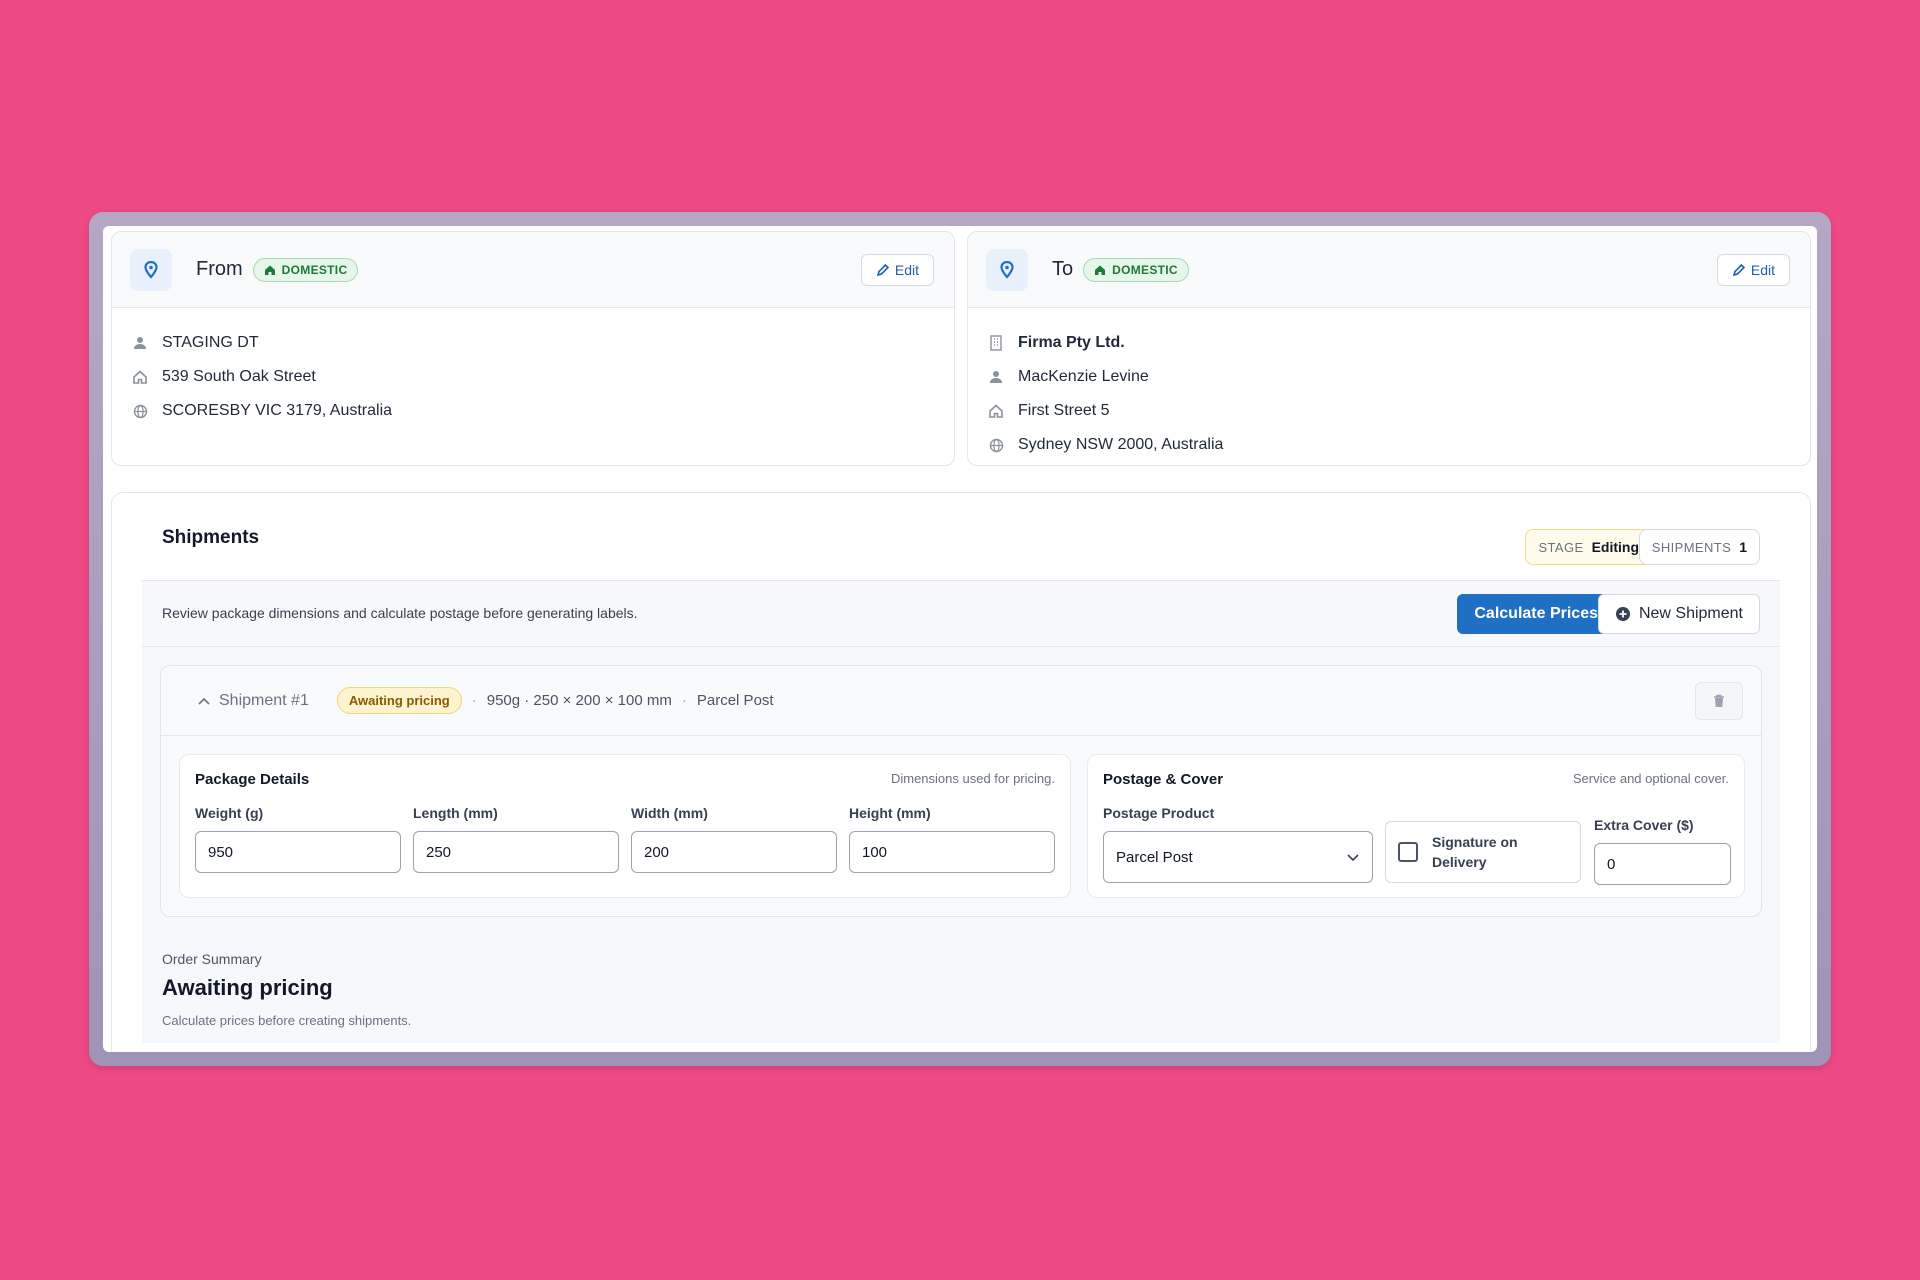  I want to click on signature-label: Signature on Delivery, so click(1475, 852).